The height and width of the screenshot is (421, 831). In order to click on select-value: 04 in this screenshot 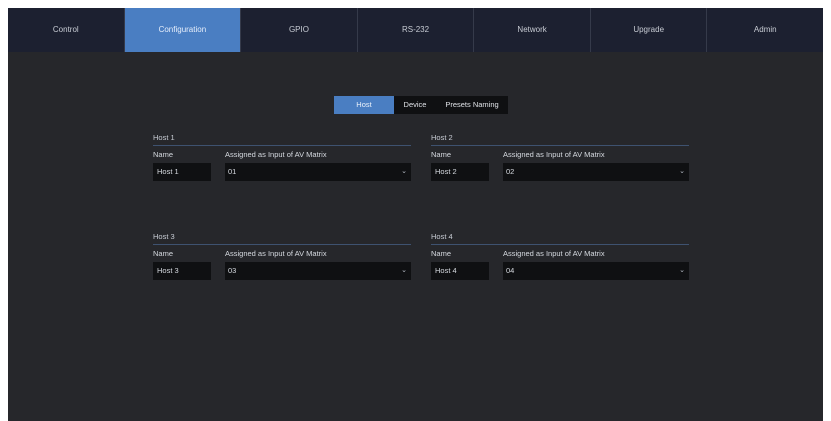, I will do `click(510, 270)`.